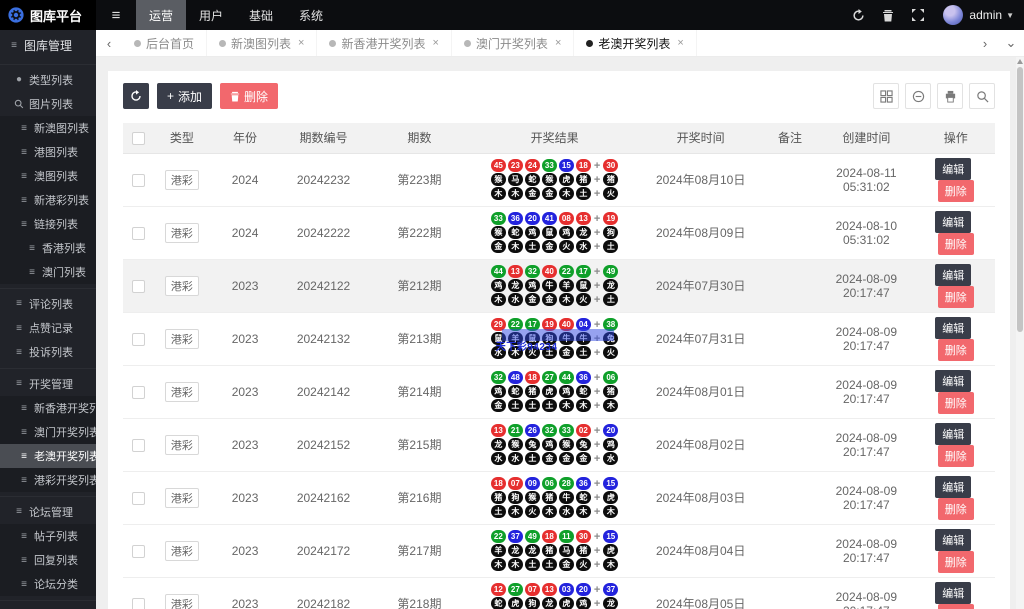  I want to click on tab-0: 后台首页, so click(165, 43).